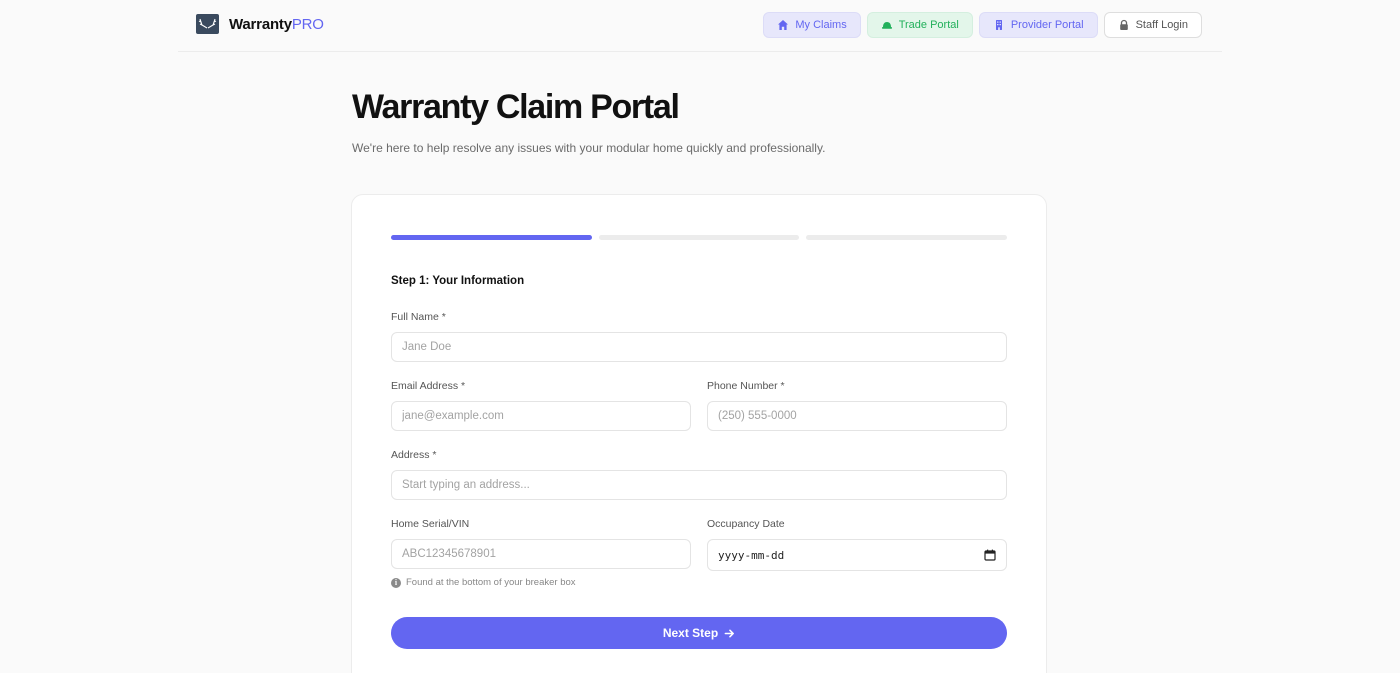 This screenshot has width=1400, height=673. I want to click on provider-portal-button: Provider Portal, so click(1038, 25).